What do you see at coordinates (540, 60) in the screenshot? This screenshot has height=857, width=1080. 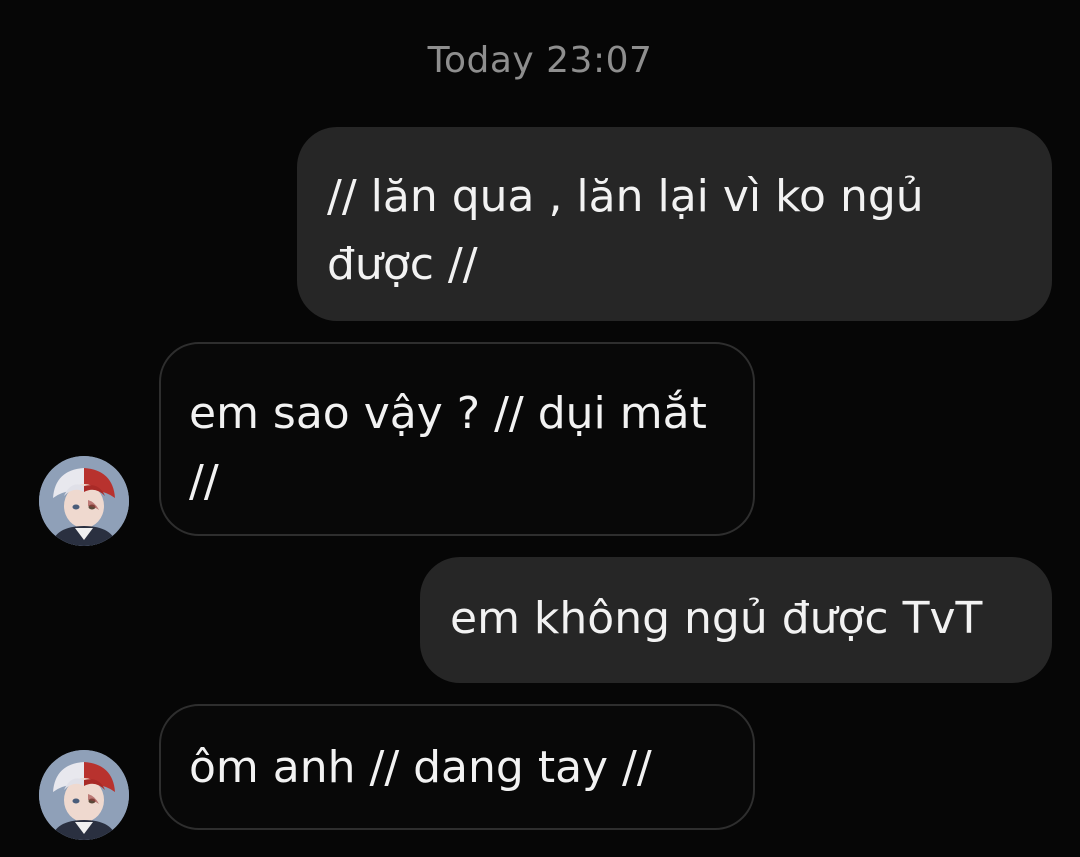 I see `message-timestamp: Today 23:07` at bounding box center [540, 60].